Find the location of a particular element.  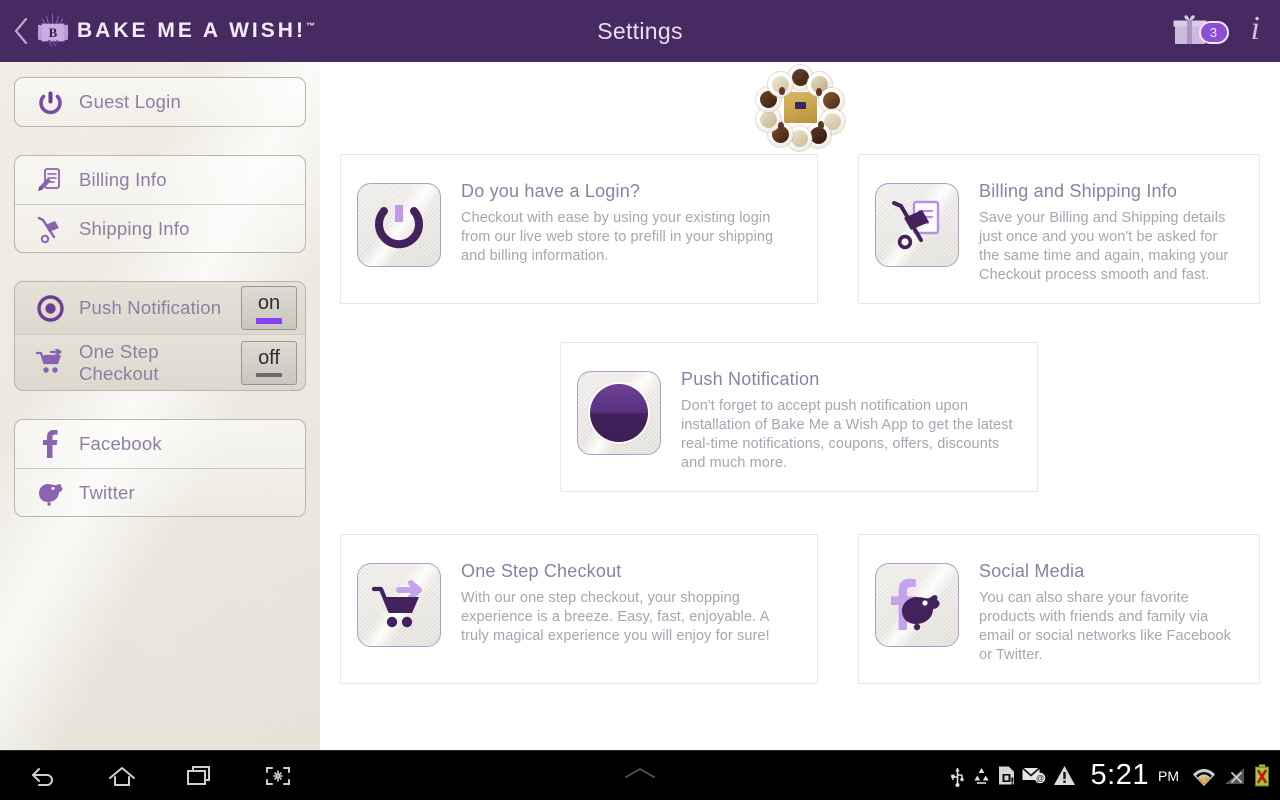

email-icon: @ is located at coordinates (1033, 775).